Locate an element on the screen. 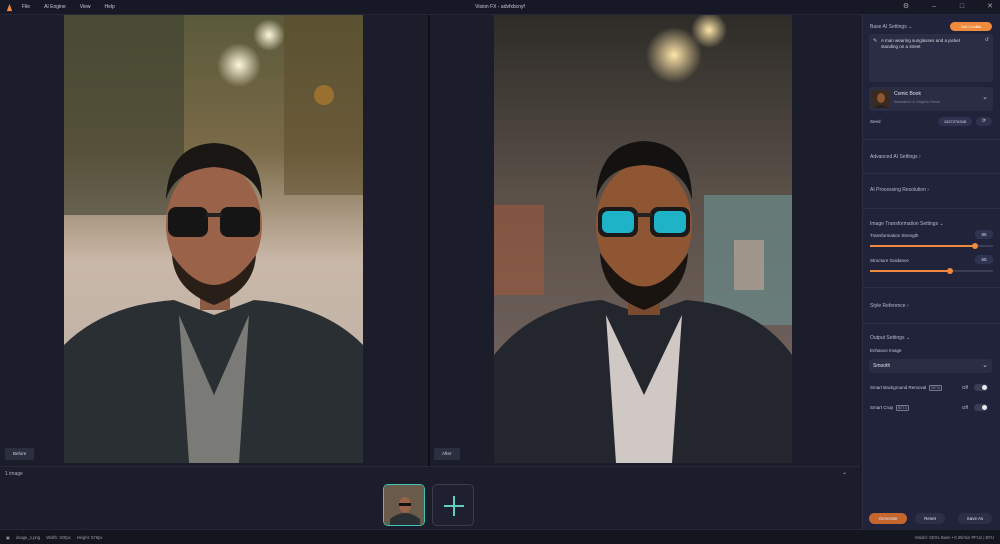  base-settings-header: Base AI Settings ⌄ is located at coordinates (891, 27).